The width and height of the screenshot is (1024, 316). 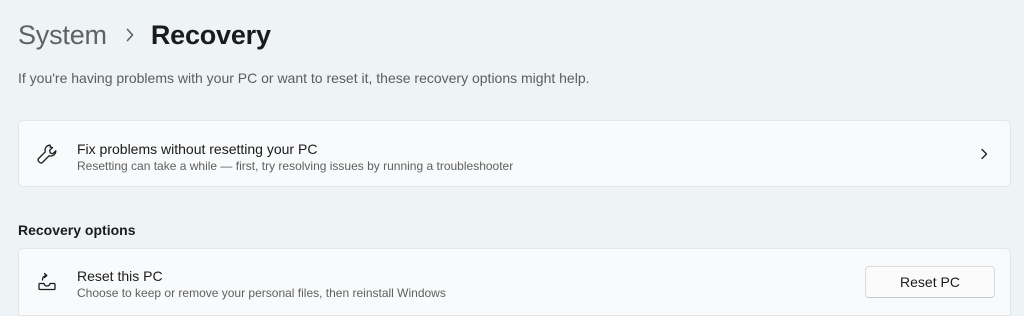 I want to click on reset-pc-button: Reset PC, so click(x=930, y=282).